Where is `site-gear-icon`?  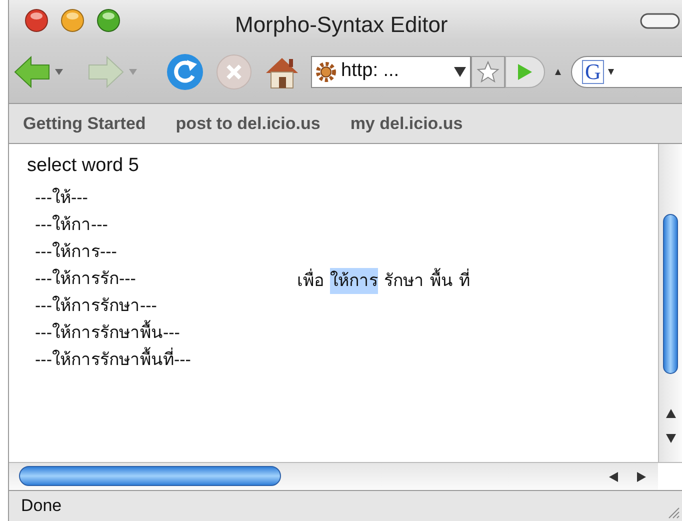 site-gear-icon is located at coordinates (326, 72).